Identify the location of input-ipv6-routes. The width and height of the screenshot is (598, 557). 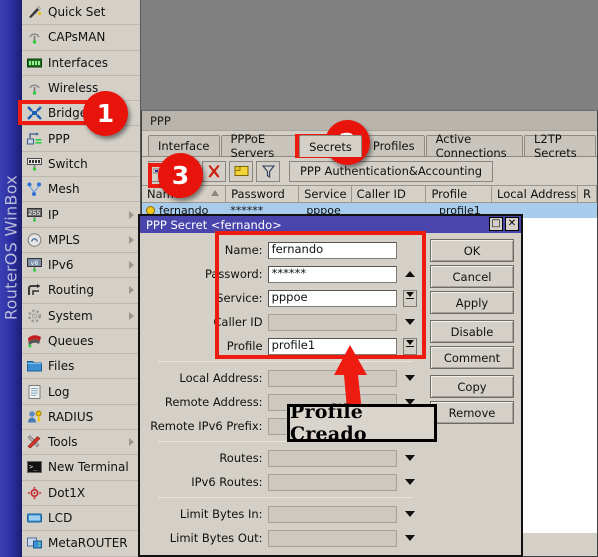
(332, 482).